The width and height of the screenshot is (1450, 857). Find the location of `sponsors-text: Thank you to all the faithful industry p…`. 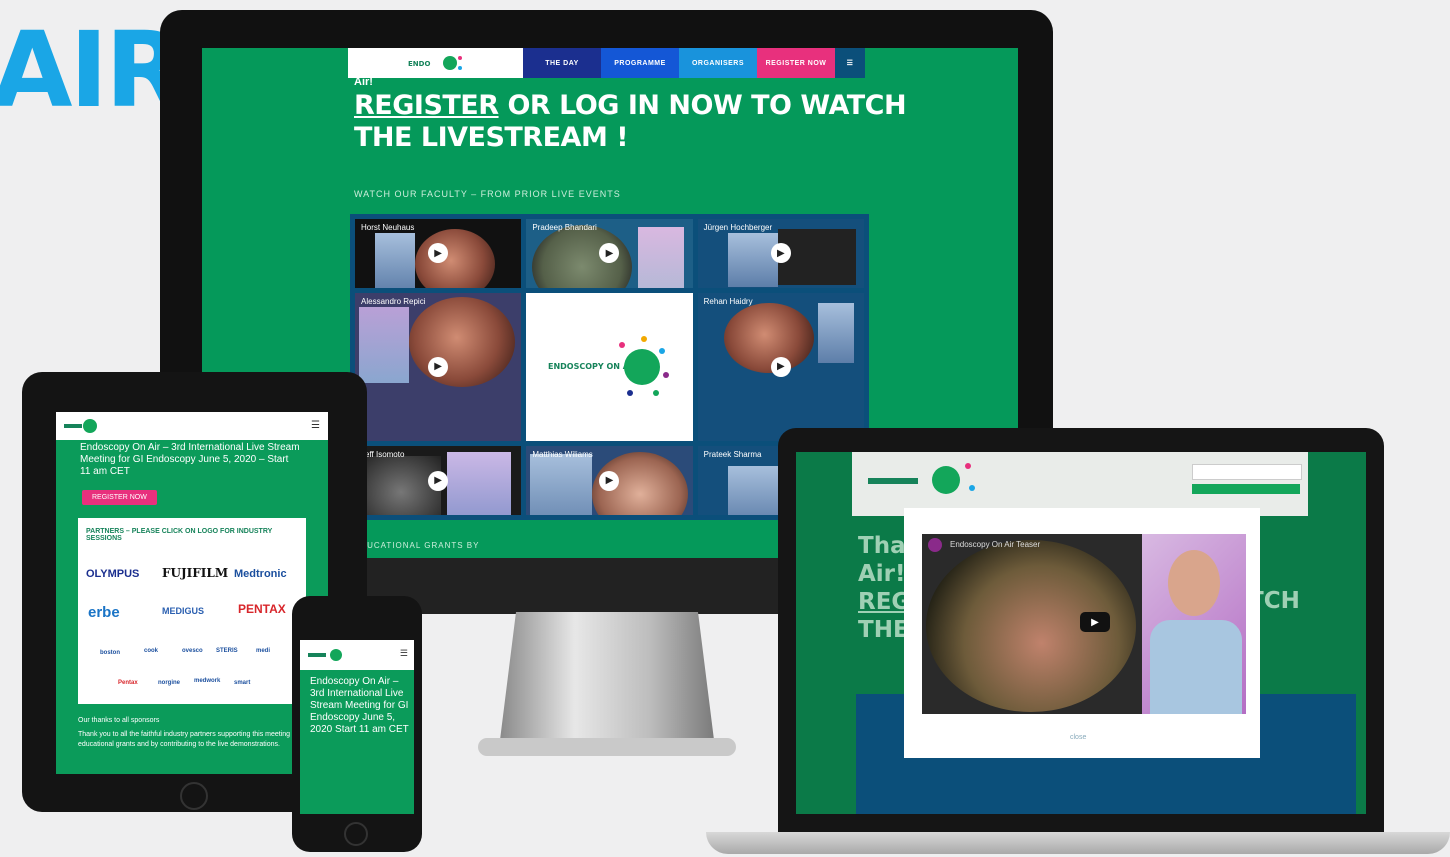

sponsors-text: Thank you to all the faithful industry p… is located at coordinates (191, 739).